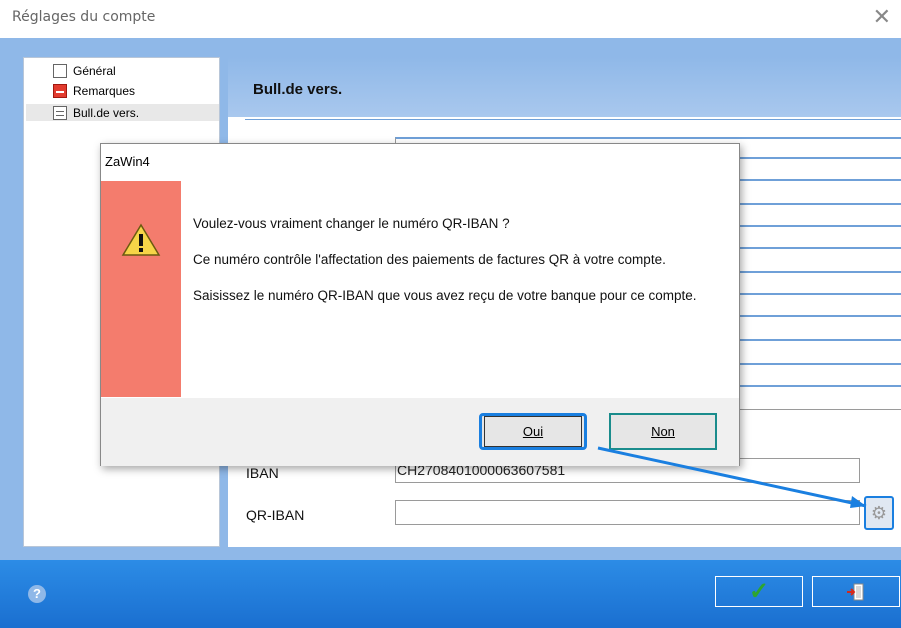  What do you see at coordinates (573, 119) in the screenshot?
I see `panel-divider` at bounding box center [573, 119].